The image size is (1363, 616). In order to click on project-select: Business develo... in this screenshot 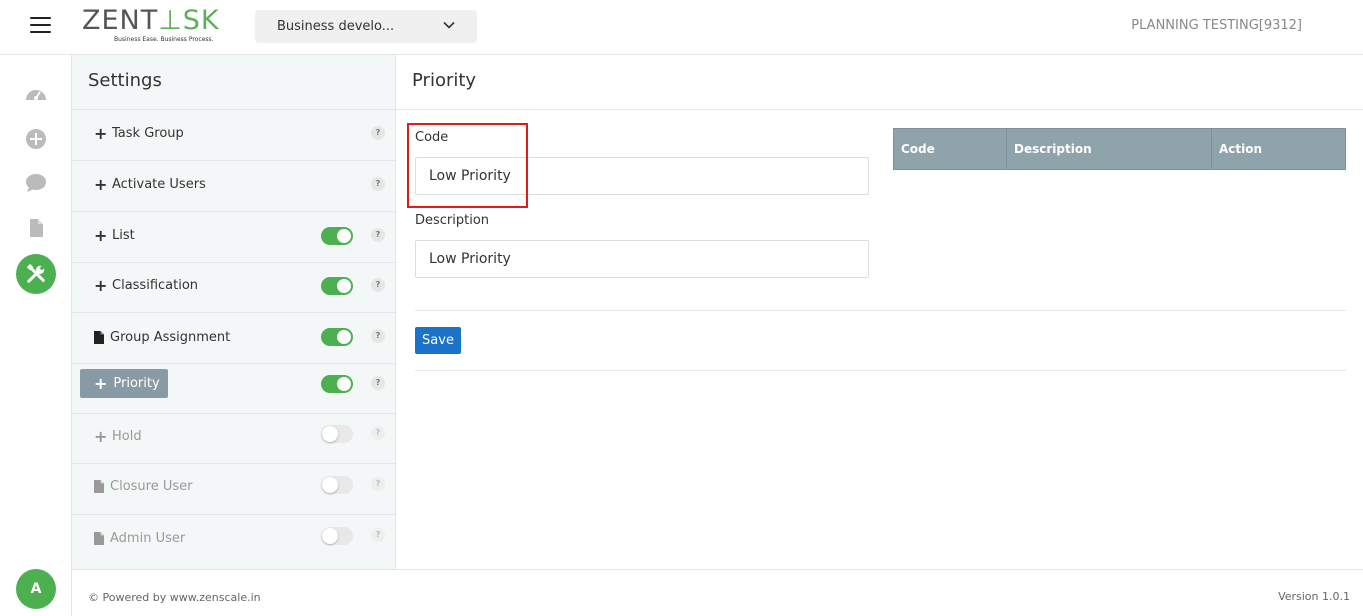, I will do `click(366, 26)`.